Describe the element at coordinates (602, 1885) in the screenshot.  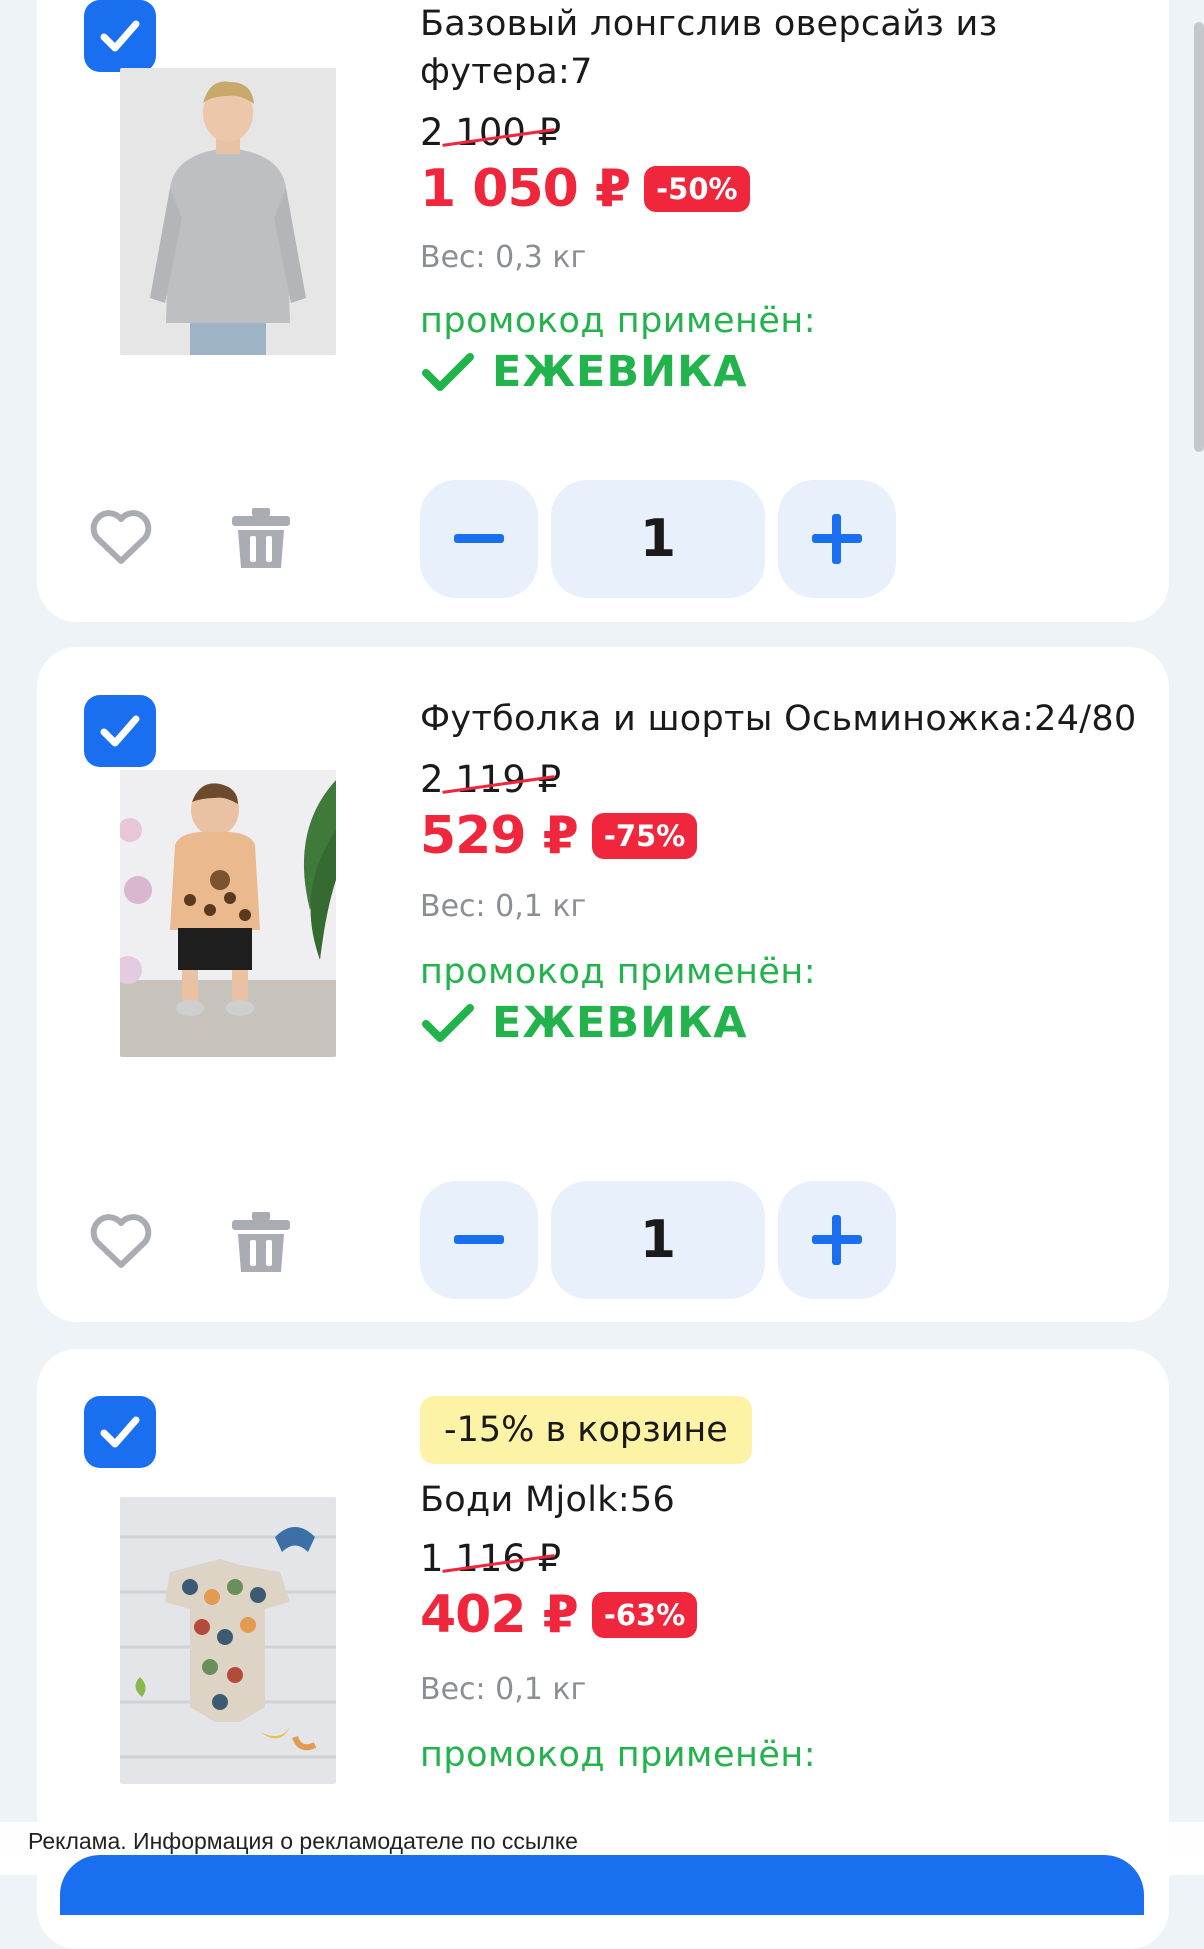
I see `checkout-bar` at that location.